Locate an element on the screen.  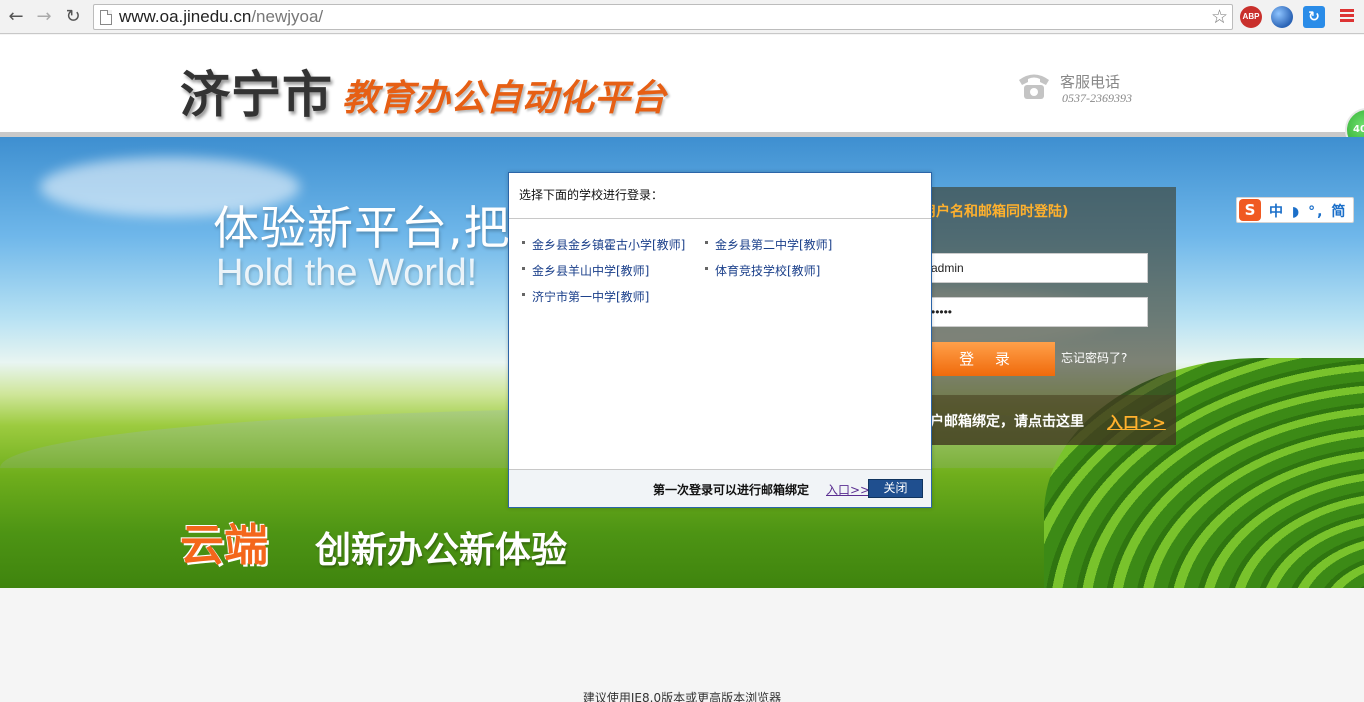
school-link: 体育竞技学校[教师] is located at coordinates (762, 270).